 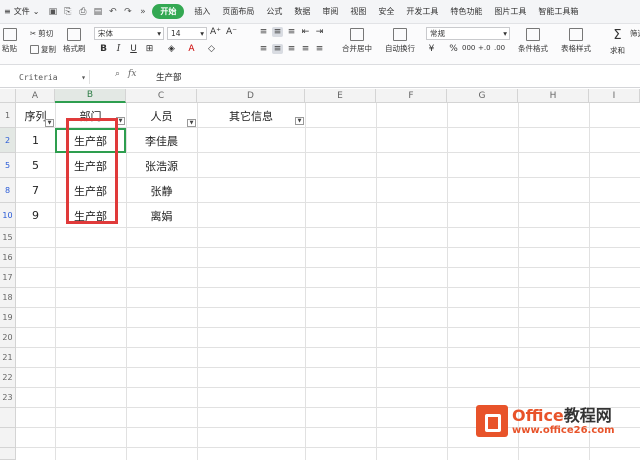 What do you see at coordinates (161, 190) in the screenshot?
I see `table-cell-person: 张静` at bounding box center [161, 190].